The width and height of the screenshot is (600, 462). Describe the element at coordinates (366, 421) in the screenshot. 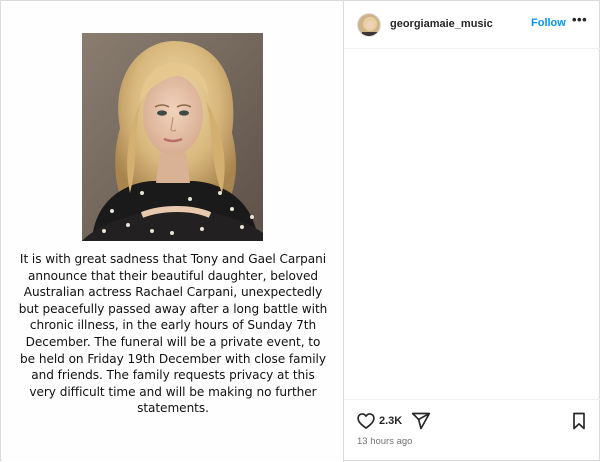

I see `heart-icon` at that location.